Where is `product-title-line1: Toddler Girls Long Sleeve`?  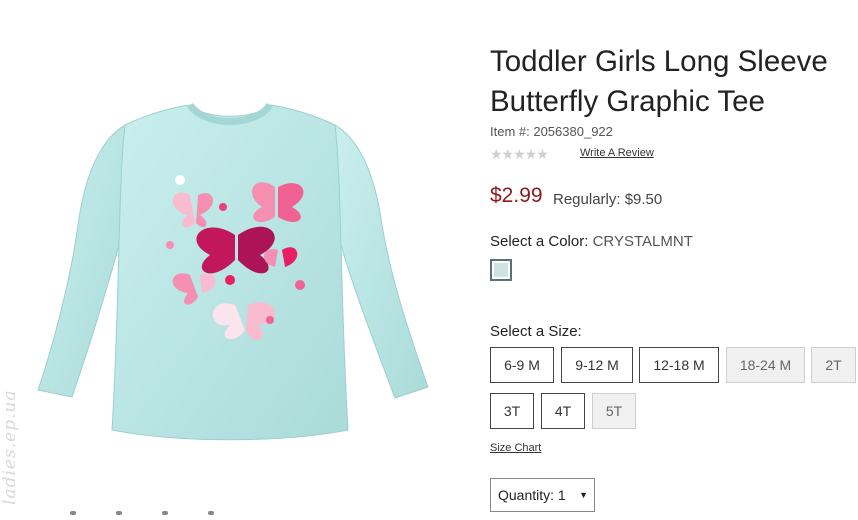 product-title-line1: Toddler Girls Long Sleeve is located at coordinates (659, 61).